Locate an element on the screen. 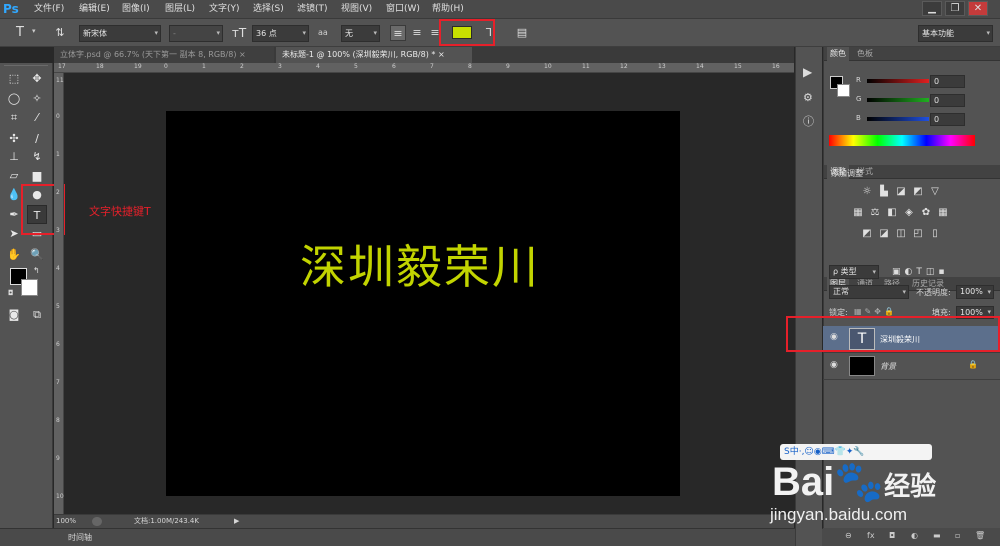 This screenshot has width=1000, height=546. gradient-adjust-icon: ▯ is located at coordinates (935, 234).